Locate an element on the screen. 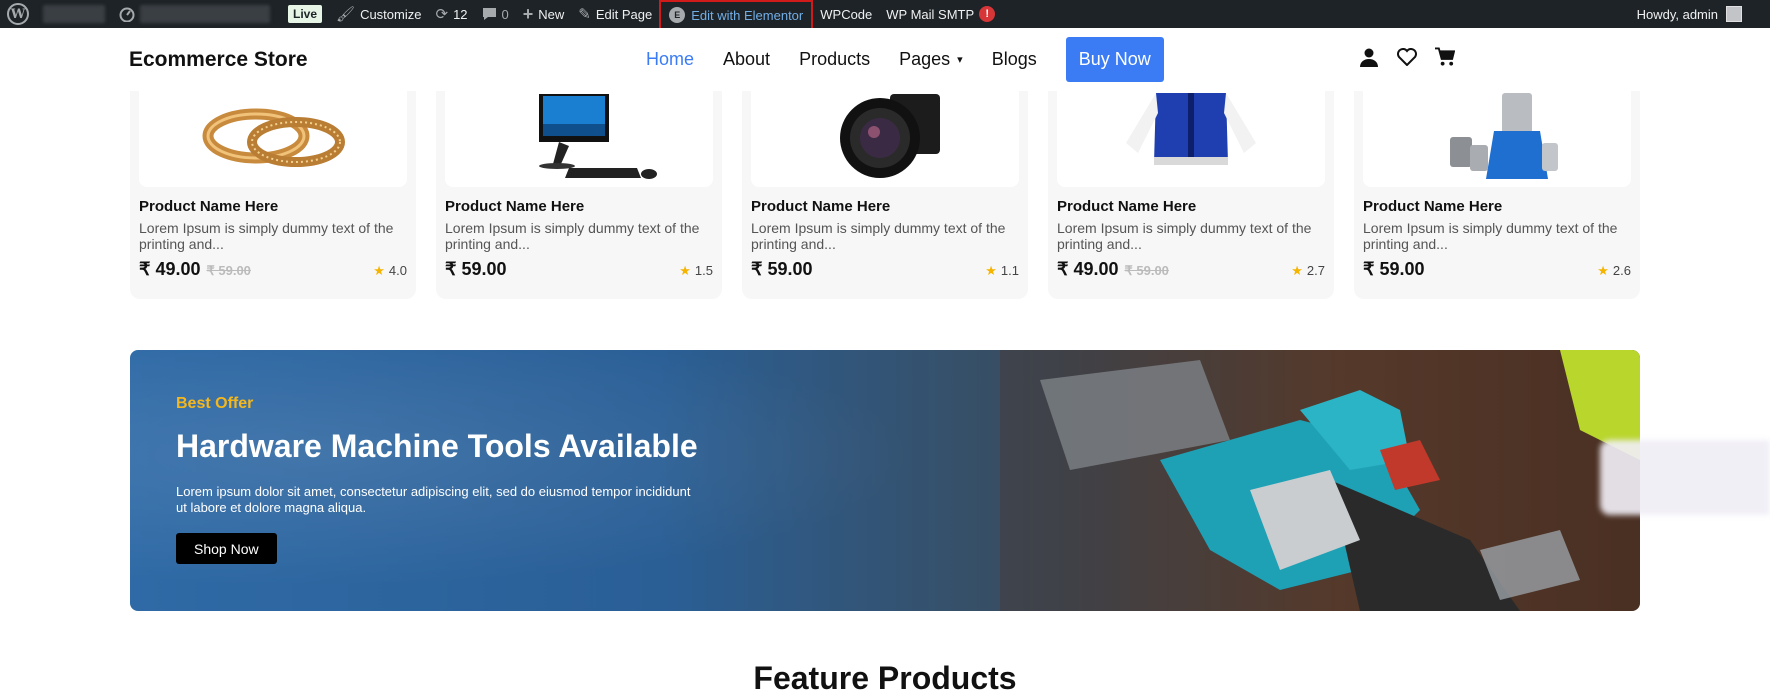 This screenshot has height=697, width=1770. rating-value: 2.6 is located at coordinates (1621, 270).